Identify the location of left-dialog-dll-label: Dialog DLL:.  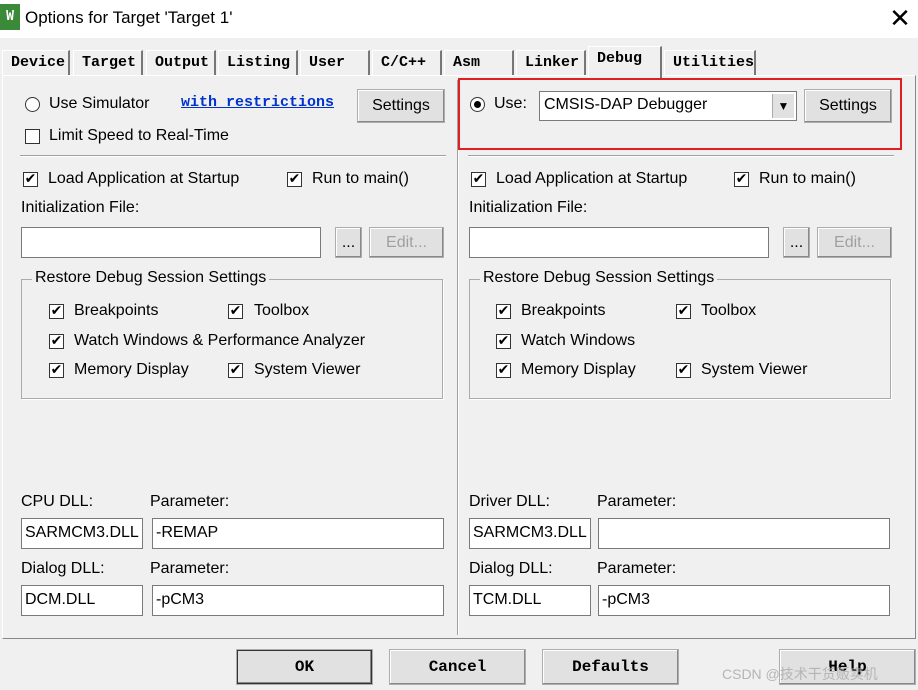
(63, 568).